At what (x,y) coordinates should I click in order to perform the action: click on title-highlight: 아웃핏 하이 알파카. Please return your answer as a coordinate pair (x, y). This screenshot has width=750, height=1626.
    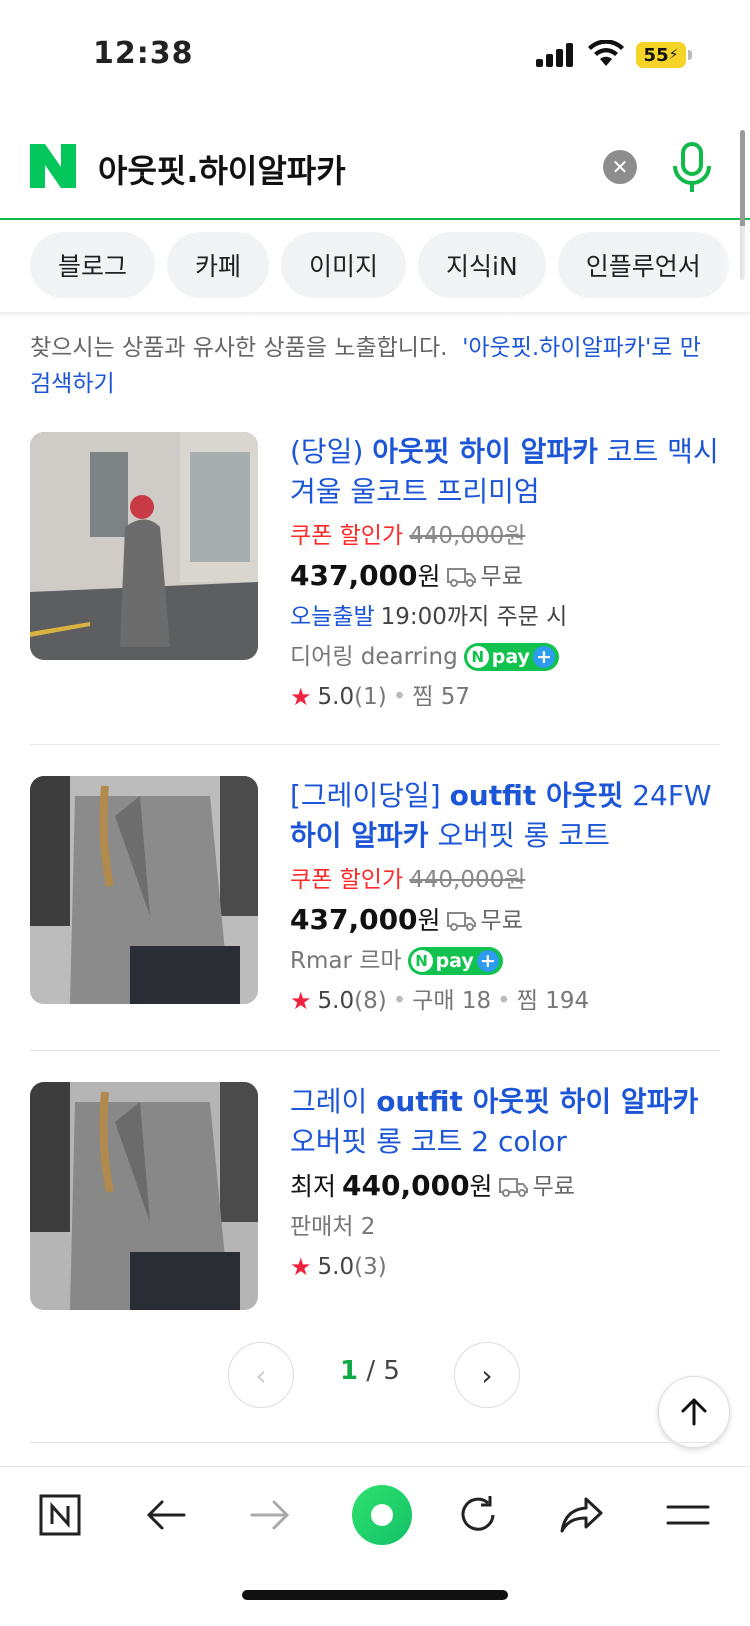
    Looking at the image, I should click on (485, 451).